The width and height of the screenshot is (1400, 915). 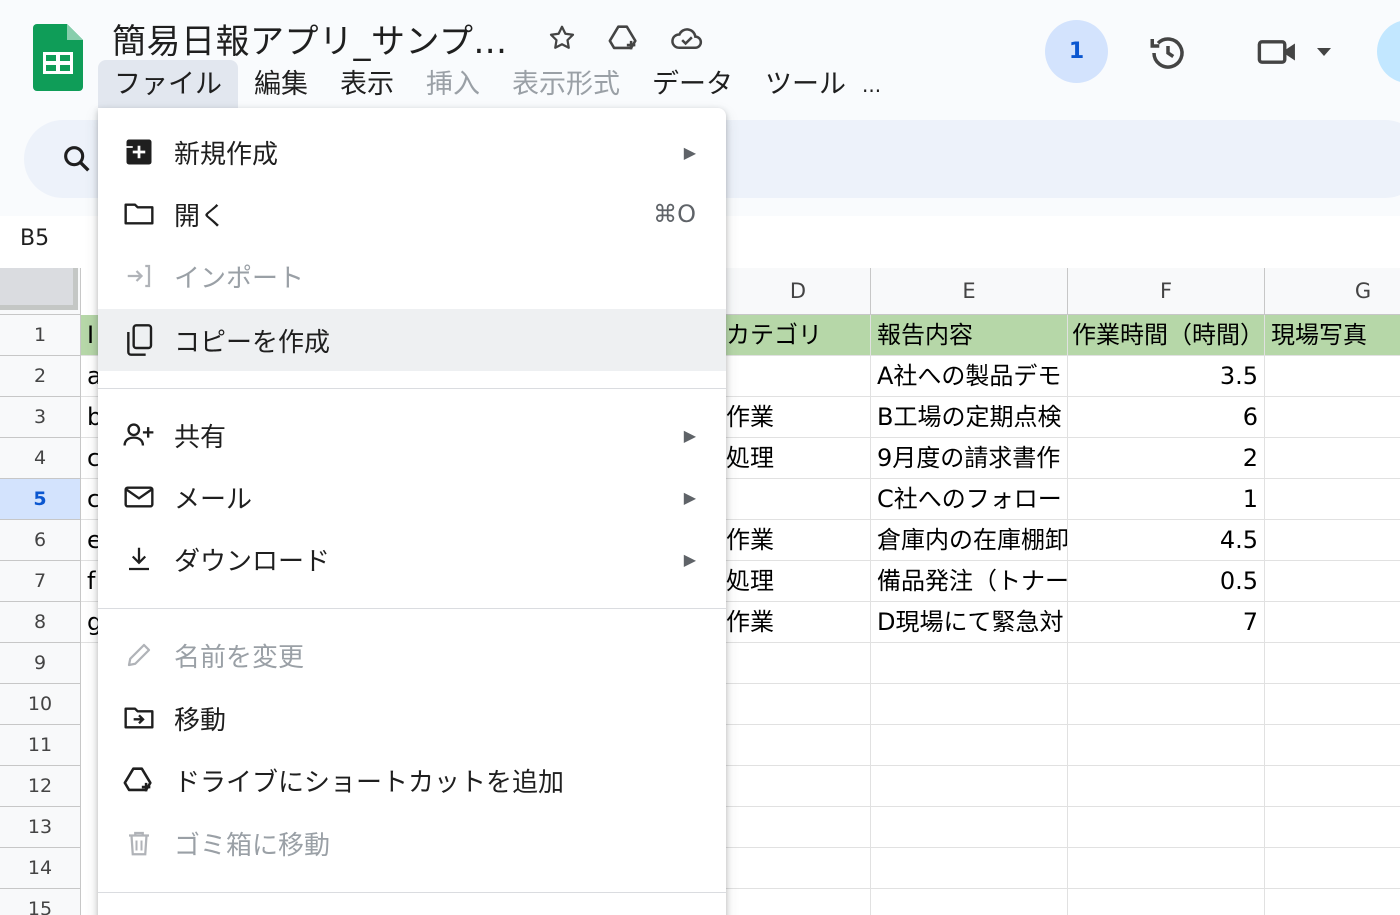 What do you see at coordinates (624, 38) in the screenshot?
I see `move-to-drive-icon` at bounding box center [624, 38].